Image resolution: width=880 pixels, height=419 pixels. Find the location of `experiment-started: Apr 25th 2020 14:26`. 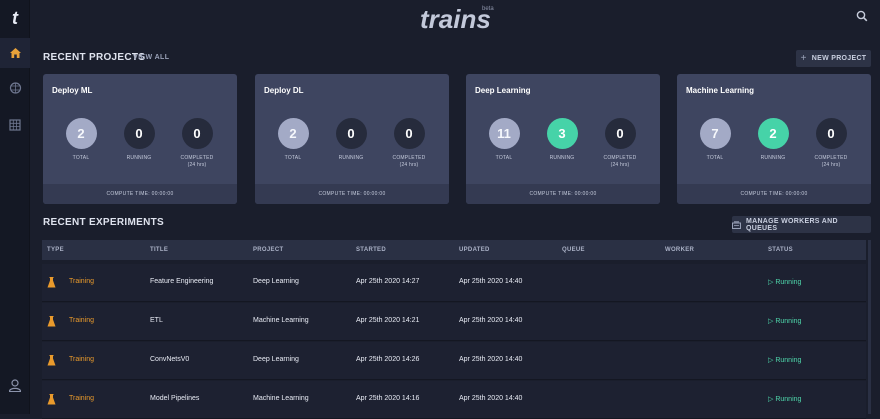

experiment-started: Apr 25th 2020 14:26 is located at coordinates (388, 359).